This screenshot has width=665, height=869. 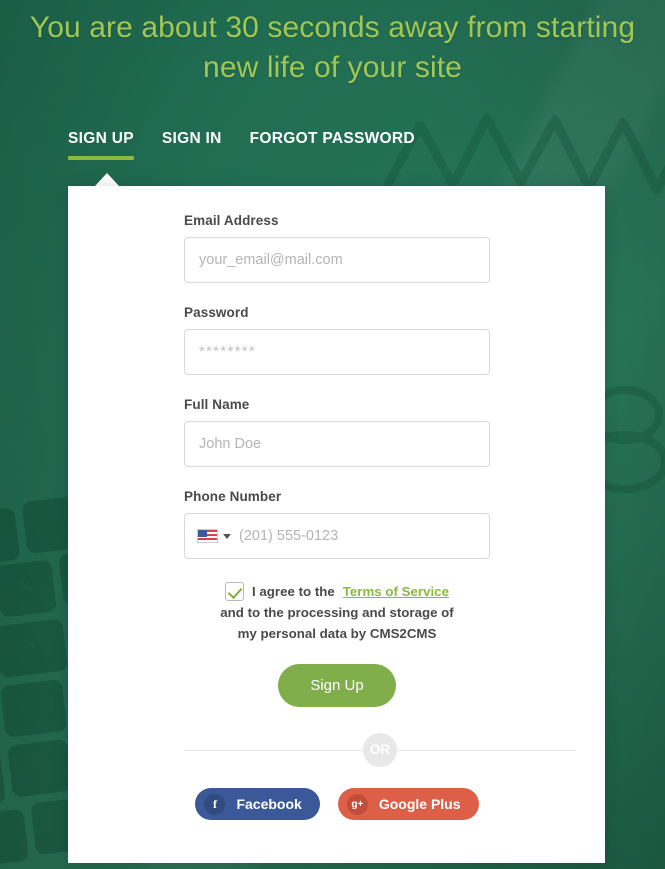 What do you see at coordinates (337, 591) in the screenshot?
I see `agreement-first-line: I agree to the Terms of Service` at bounding box center [337, 591].